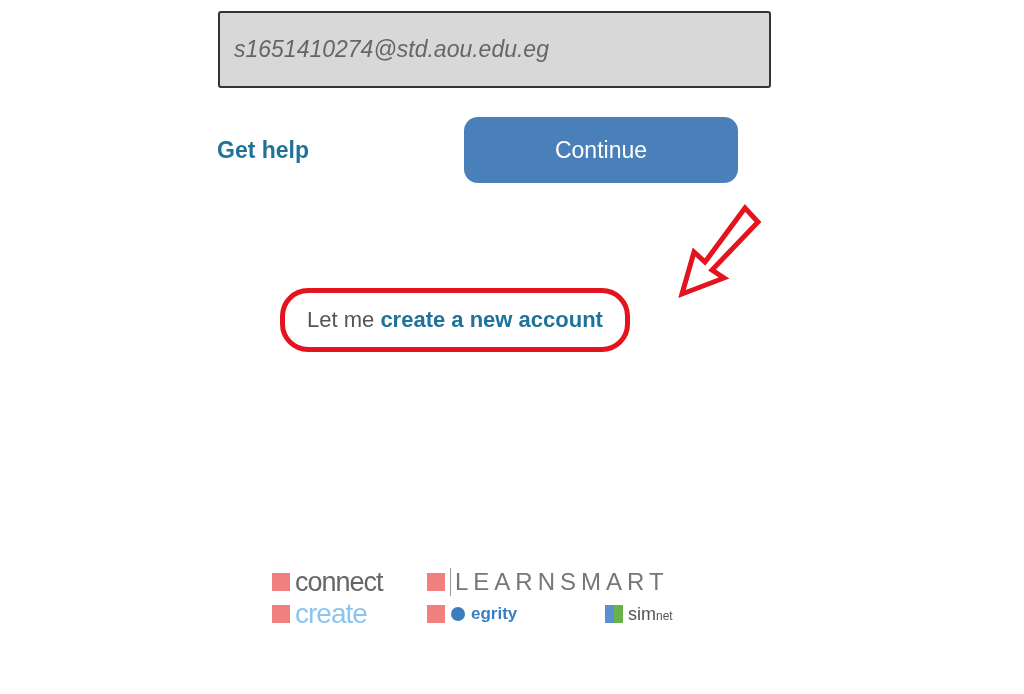  What do you see at coordinates (339, 582) in the screenshot?
I see `connect-logo: connect` at bounding box center [339, 582].